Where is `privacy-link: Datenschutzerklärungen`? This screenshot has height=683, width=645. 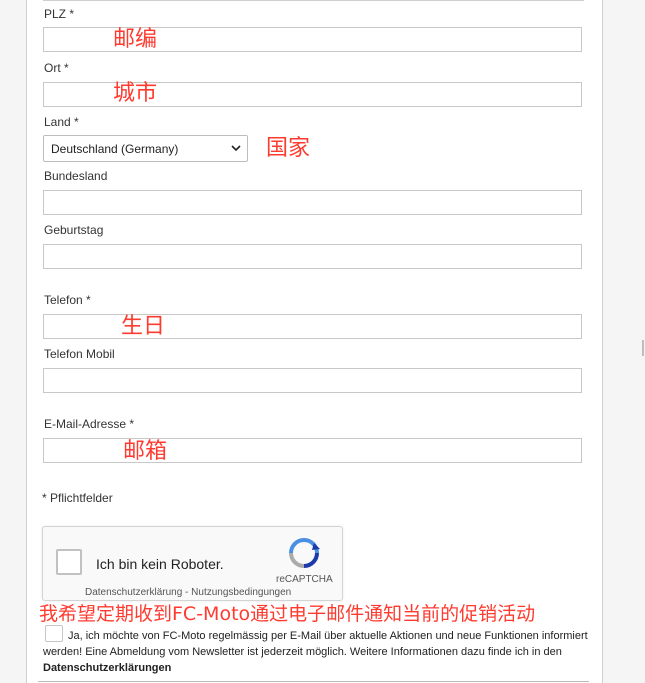 privacy-link: Datenschutzerklärungen is located at coordinates (107, 668).